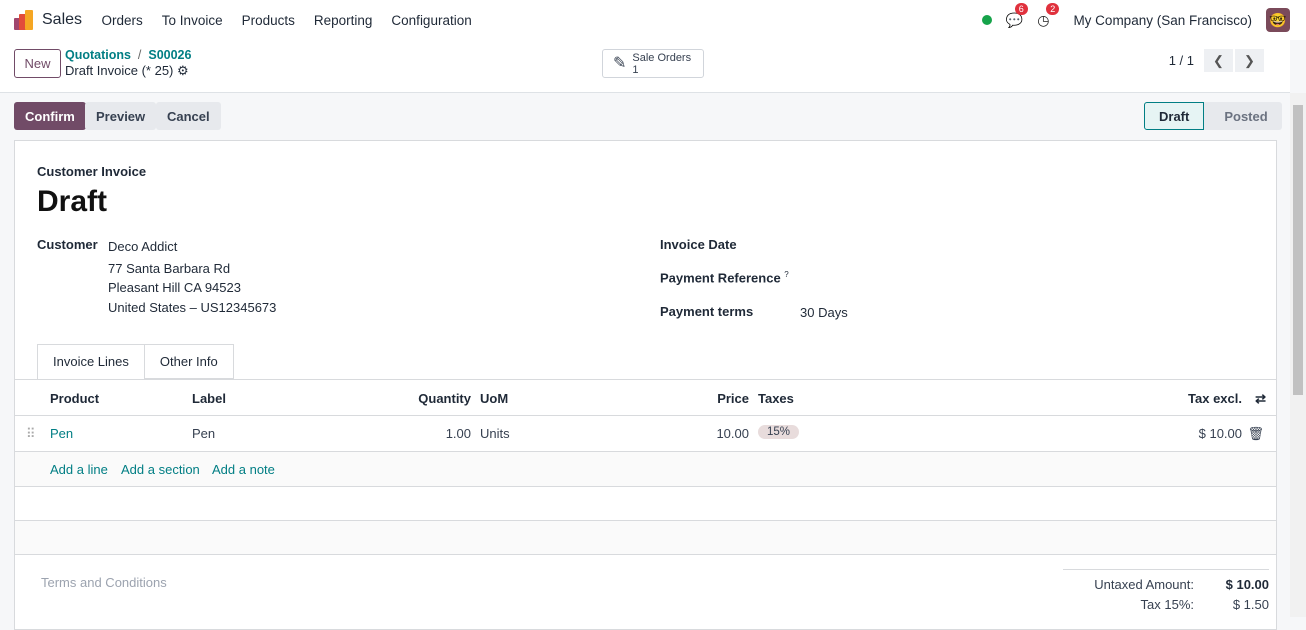  What do you see at coordinates (61, 433) in the screenshot?
I see `cell-product: Pen` at bounding box center [61, 433].